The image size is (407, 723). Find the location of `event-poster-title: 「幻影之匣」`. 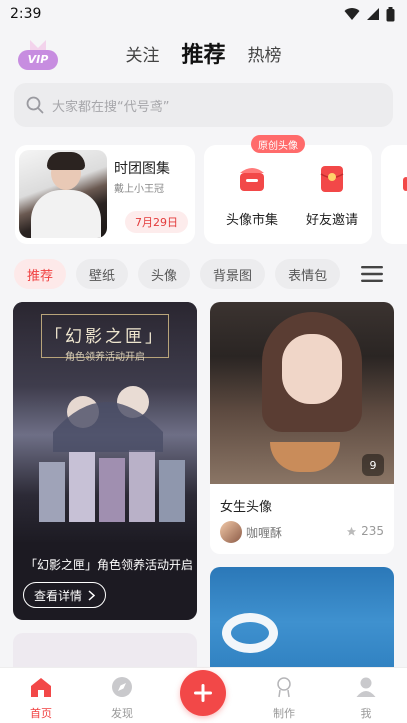

event-poster-title: 「幻影之匣」 is located at coordinates (105, 337).